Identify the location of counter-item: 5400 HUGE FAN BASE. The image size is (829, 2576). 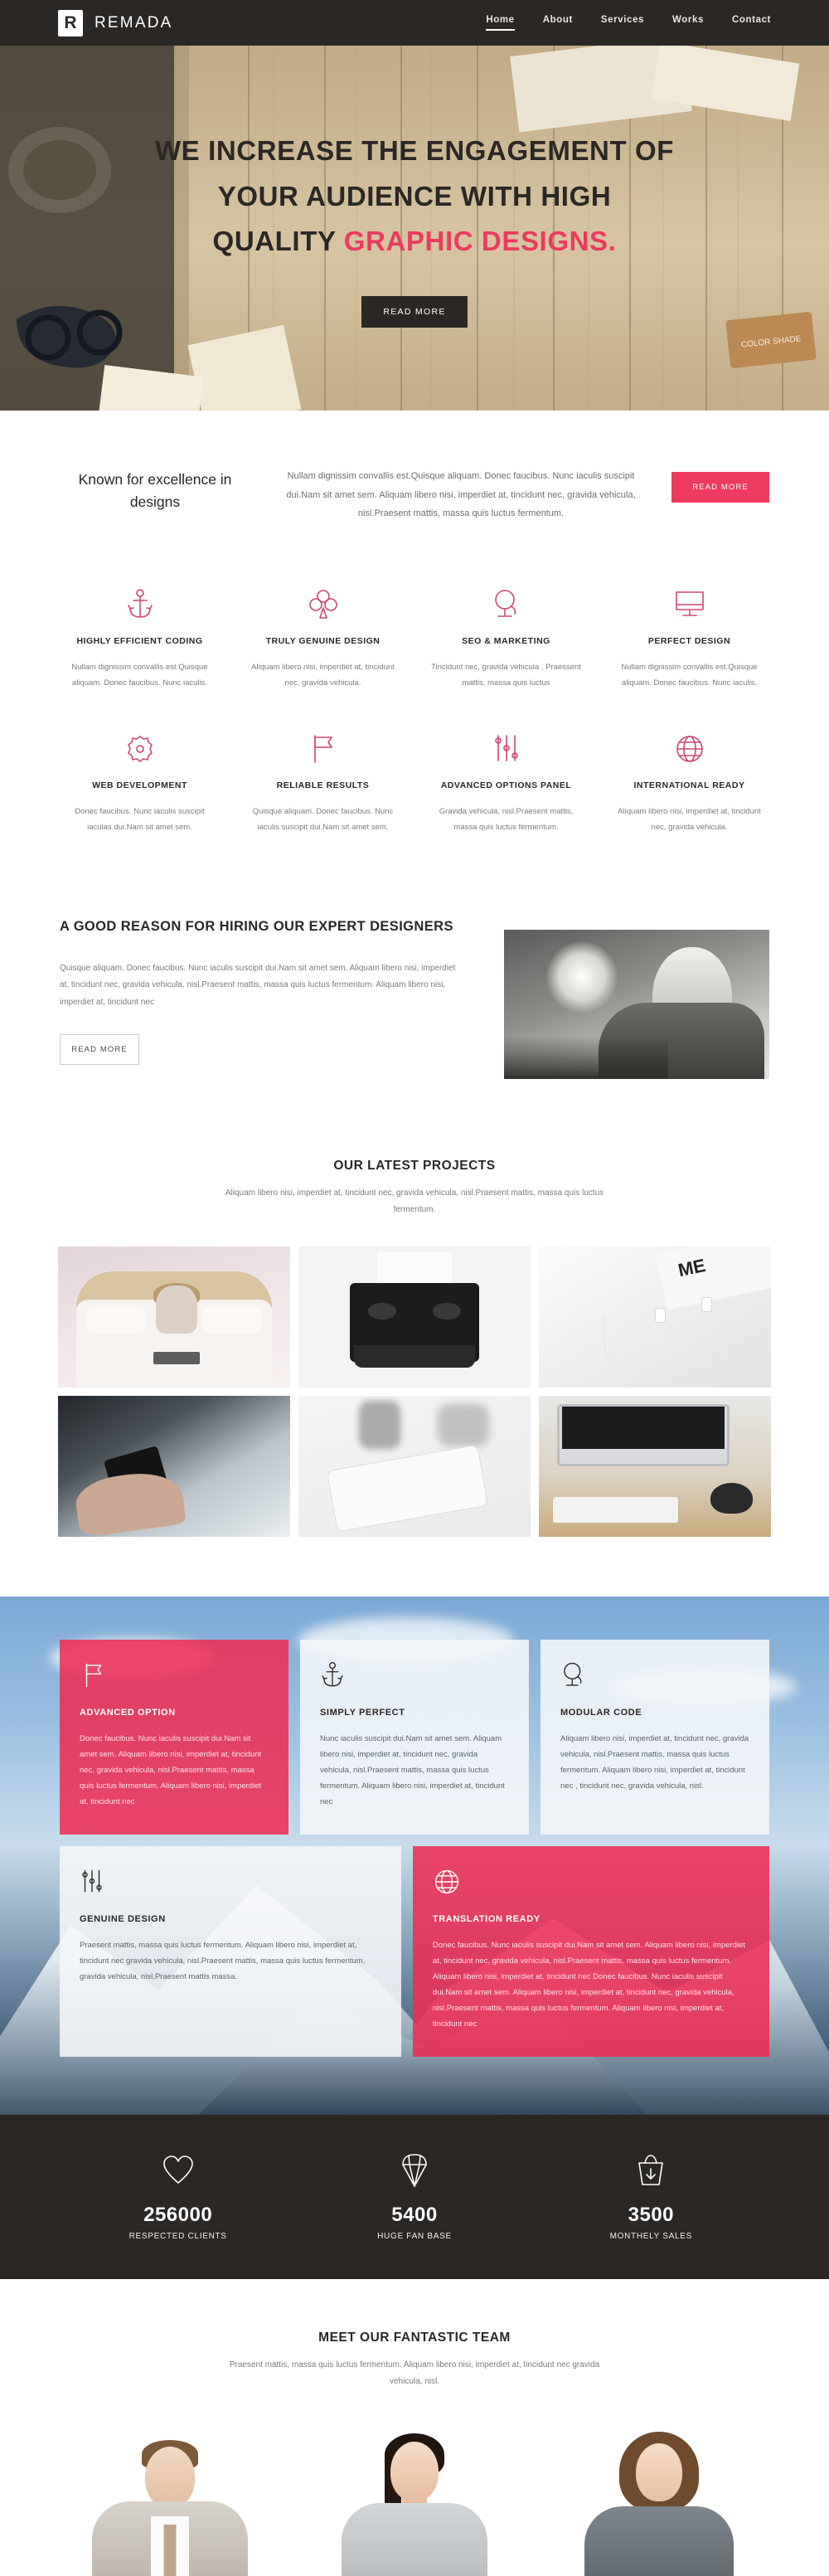
(414, 2196).